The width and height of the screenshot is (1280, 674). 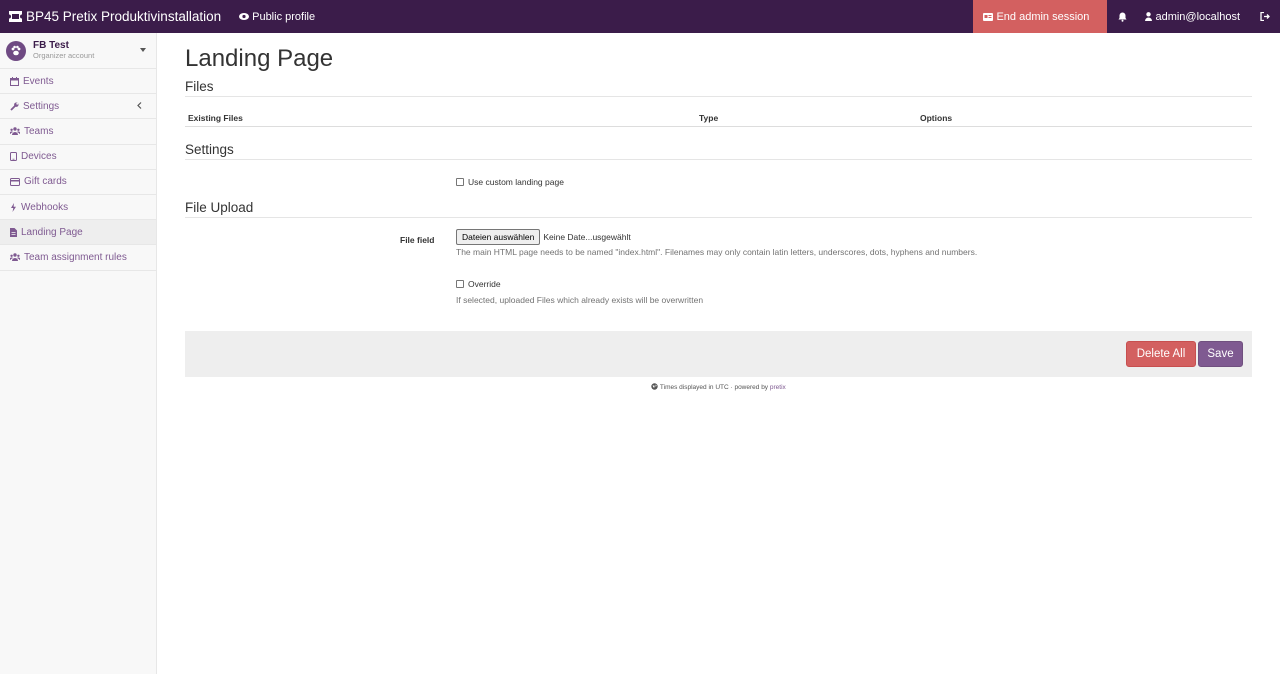 I want to click on file-upload-section-title: File Upload, so click(x=718, y=209).